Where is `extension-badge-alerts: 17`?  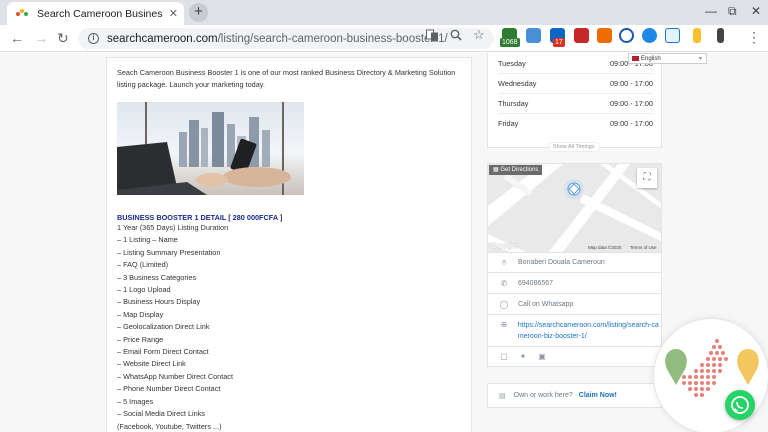
extension-badge-alerts: 17 is located at coordinates (559, 42).